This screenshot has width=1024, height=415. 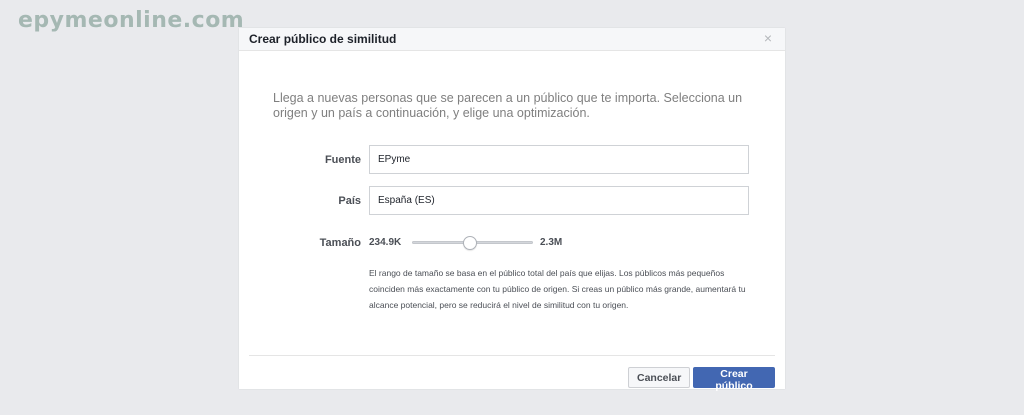 I want to click on size-min-value: 234.9K, so click(x=385, y=242).